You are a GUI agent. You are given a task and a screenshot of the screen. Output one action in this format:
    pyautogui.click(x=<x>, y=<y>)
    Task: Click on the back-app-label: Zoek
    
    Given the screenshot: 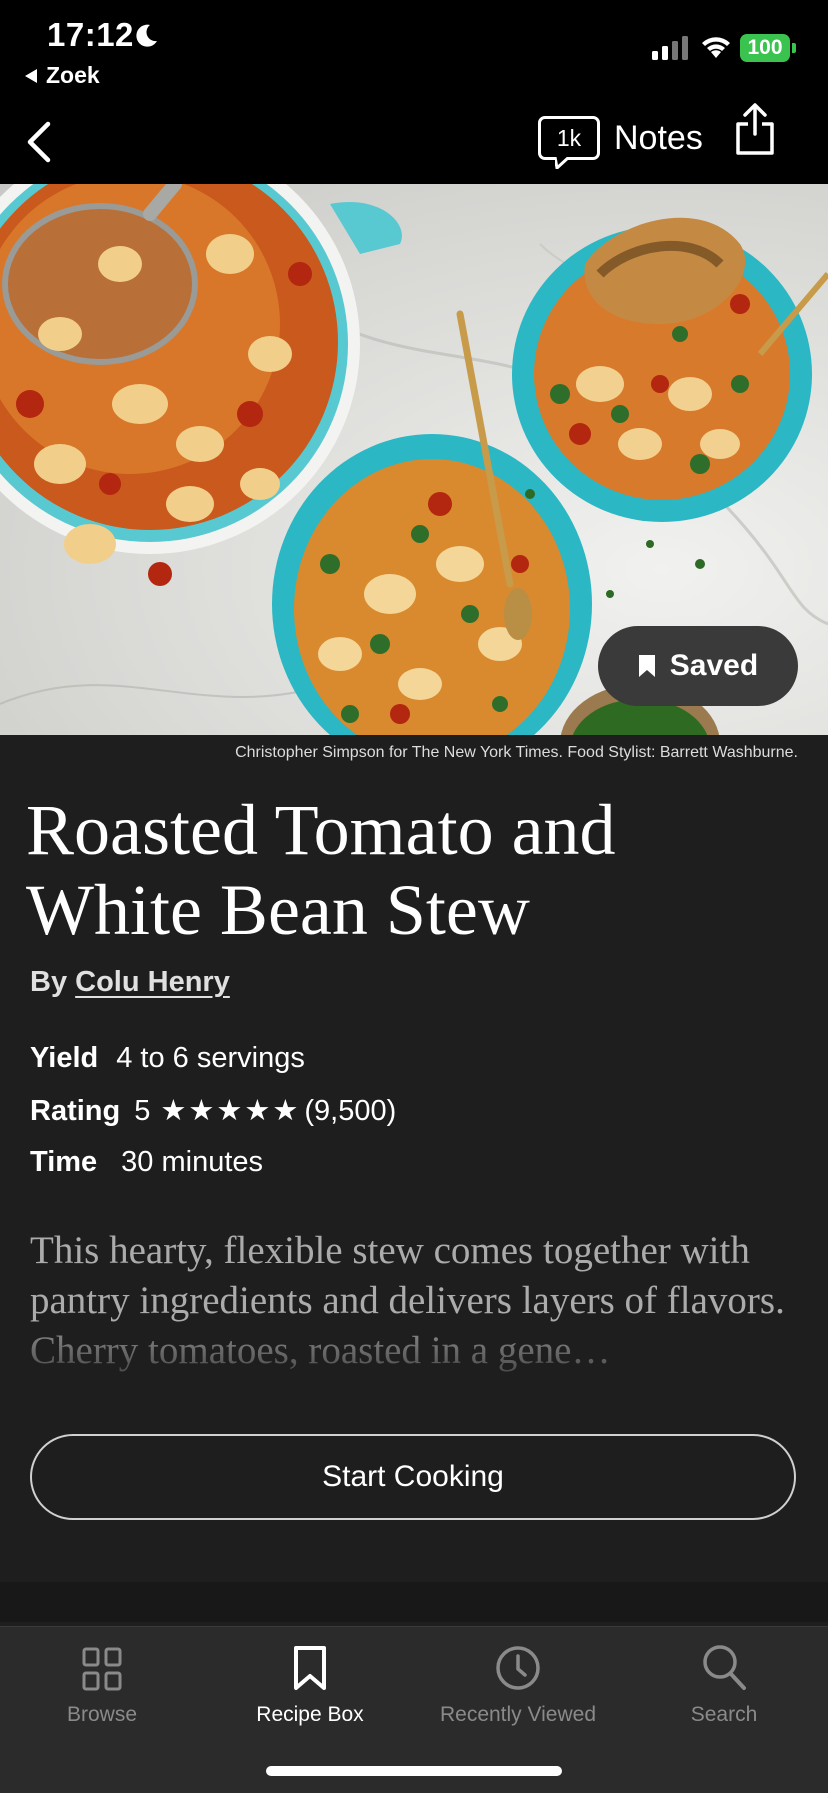 What is the action you would take?
    pyautogui.click(x=73, y=75)
    